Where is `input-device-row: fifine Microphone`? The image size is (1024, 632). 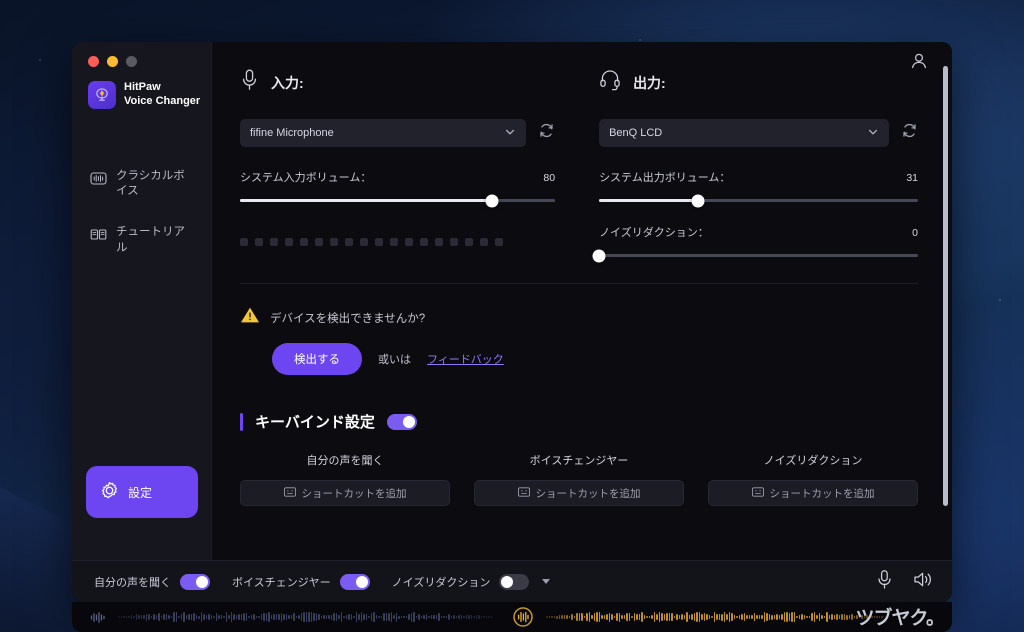 input-device-row: fifine Microphone is located at coordinates (397, 133).